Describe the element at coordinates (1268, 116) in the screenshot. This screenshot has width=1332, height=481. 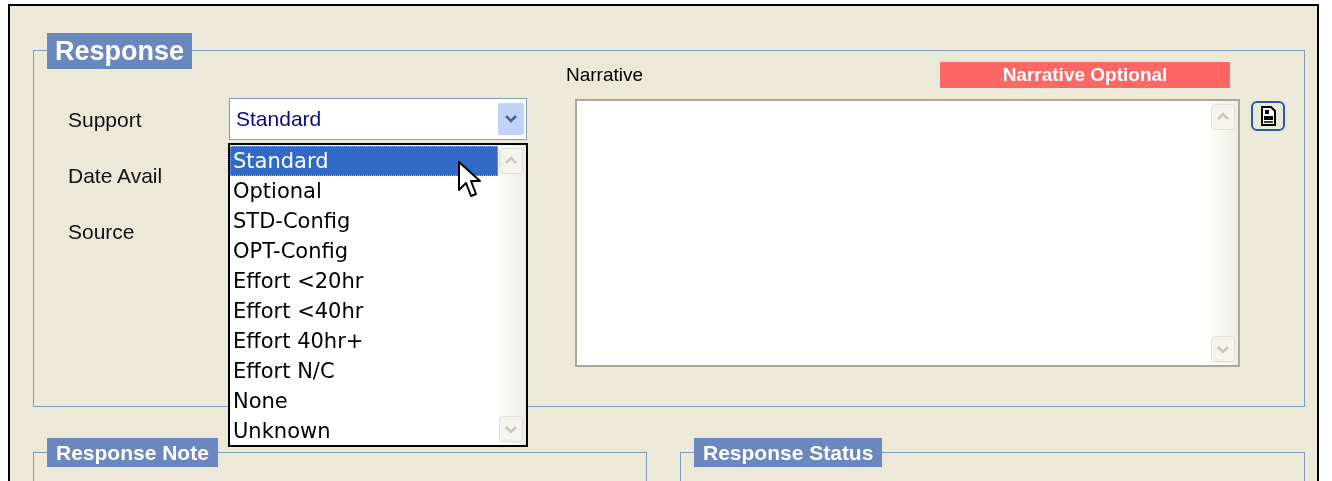
I see `document-icon` at that location.